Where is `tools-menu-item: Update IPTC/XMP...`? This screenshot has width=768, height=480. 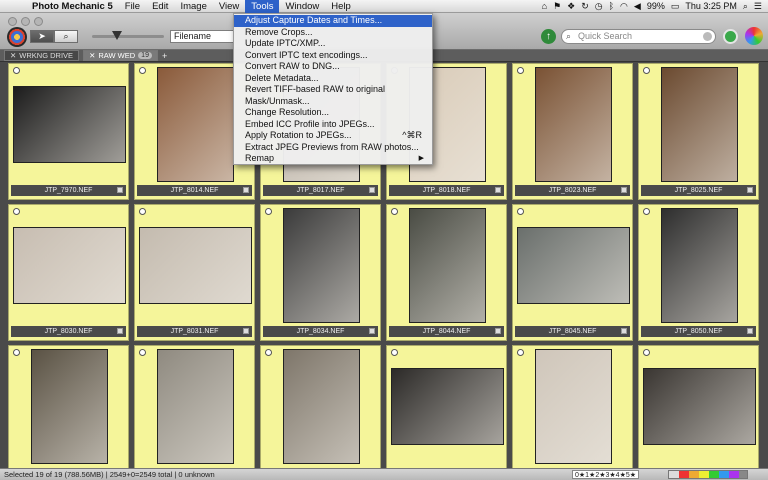
tools-menu-item: Update IPTC/XMP... is located at coordinates (333, 44).